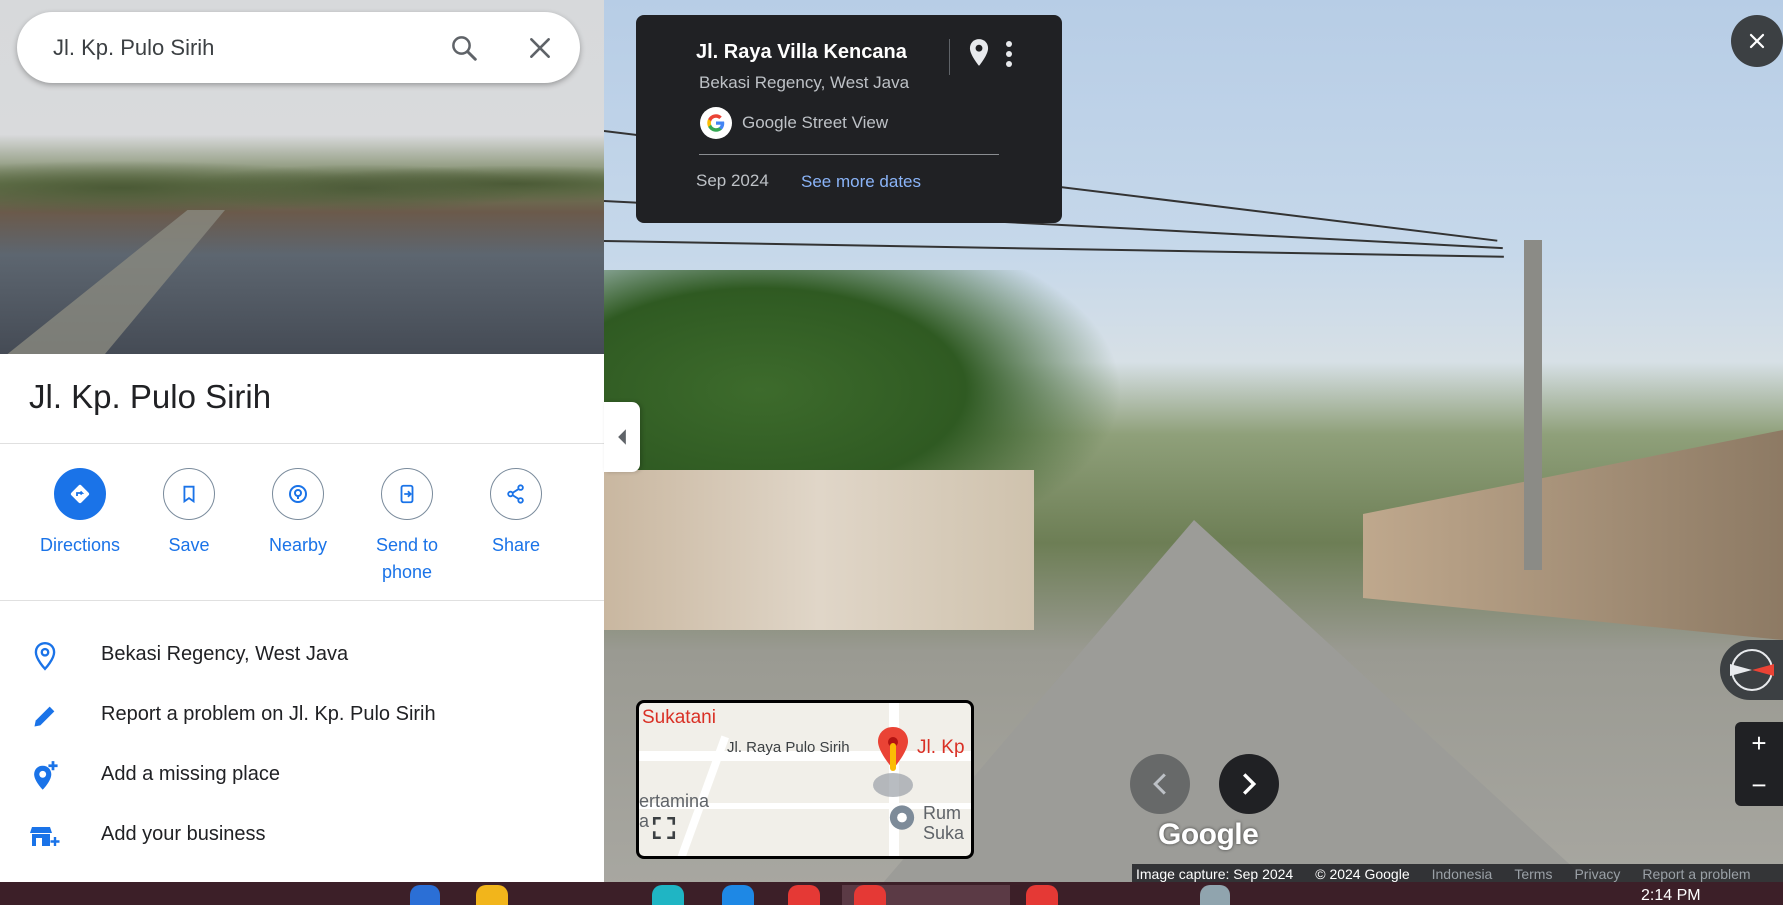 Image resolution: width=1783 pixels, height=905 pixels. I want to click on share-button: Share, so click(516, 513).